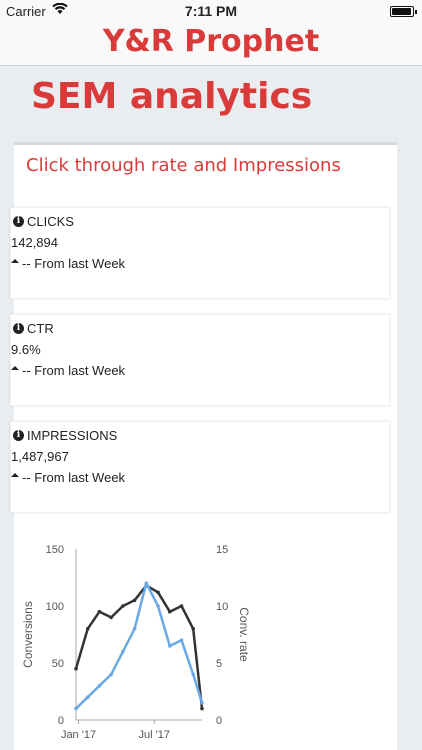 The height and width of the screenshot is (750, 422). I want to click on app-title: Y&R Prophet, so click(211, 41).